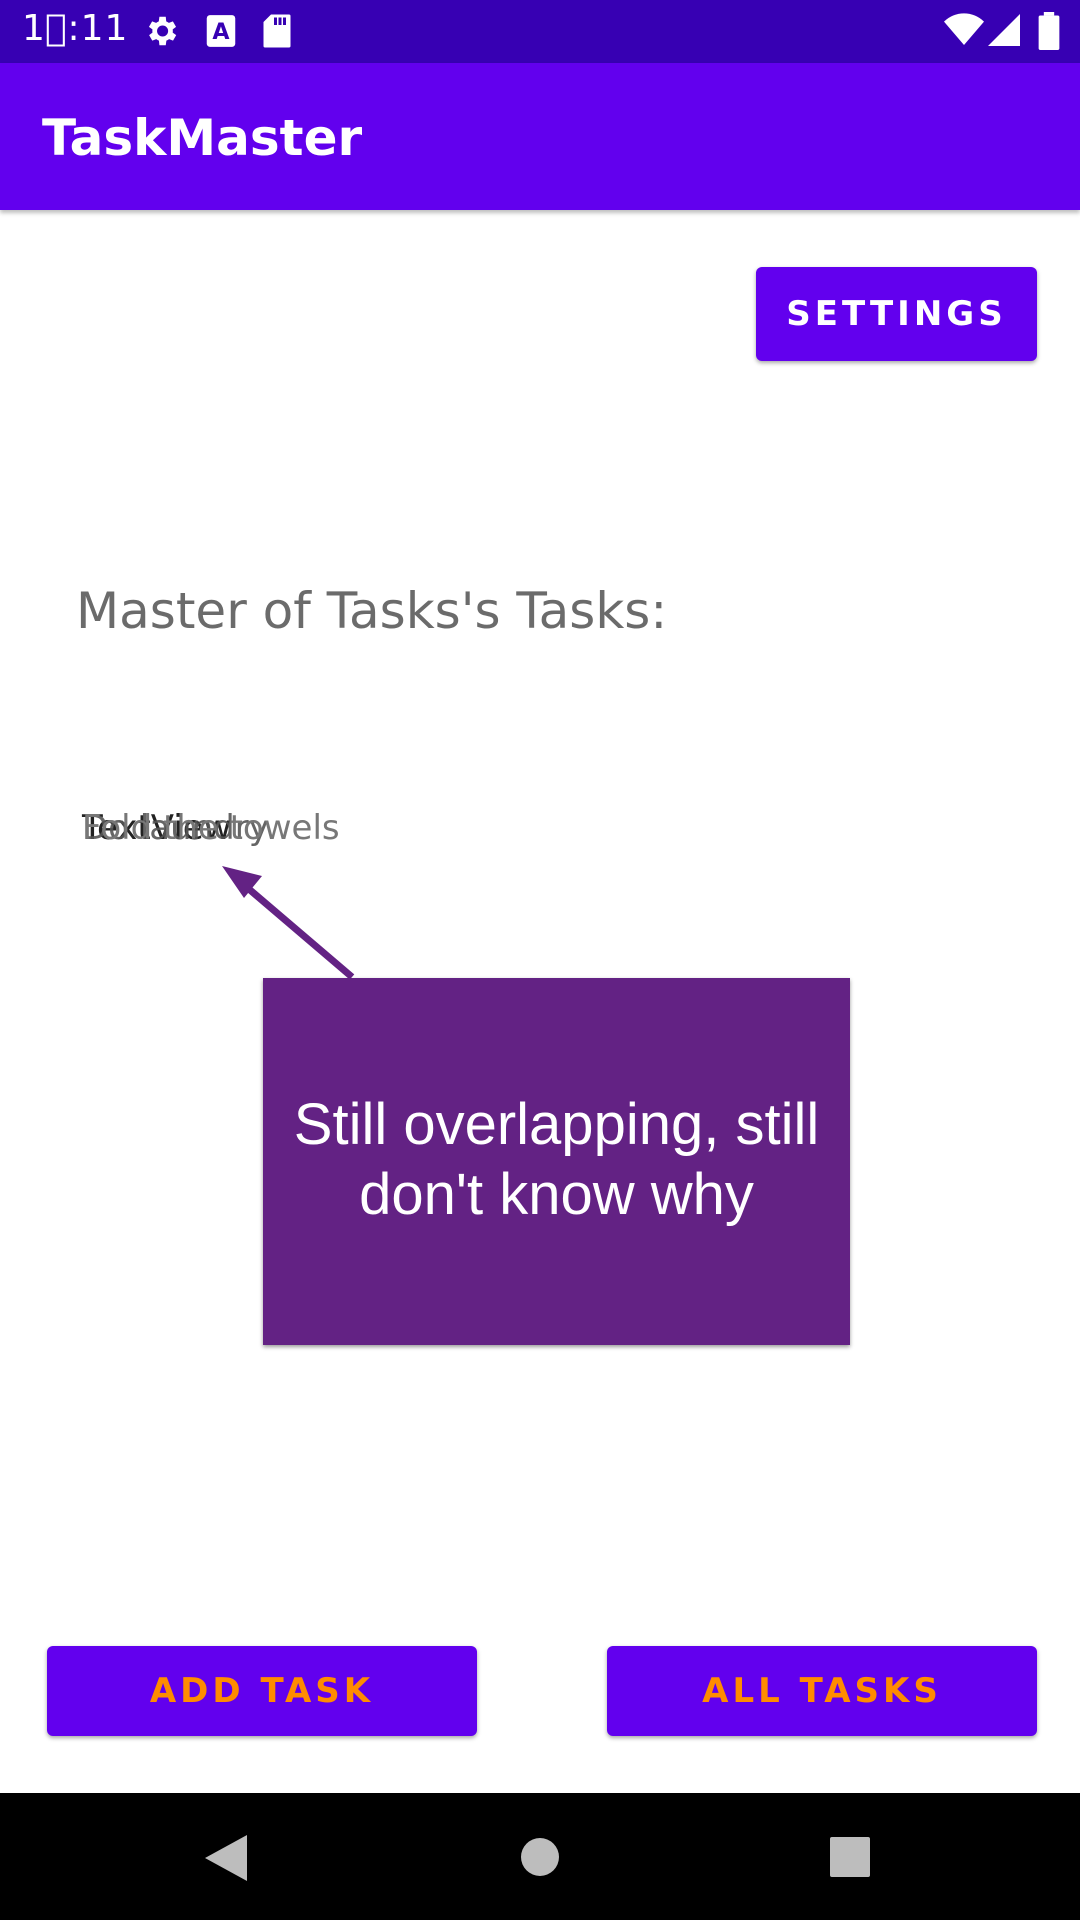 This screenshot has height=1920, width=1080. Describe the element at coordinates (1049, 33) in the screenshot. I see `battery-icon` at that location.